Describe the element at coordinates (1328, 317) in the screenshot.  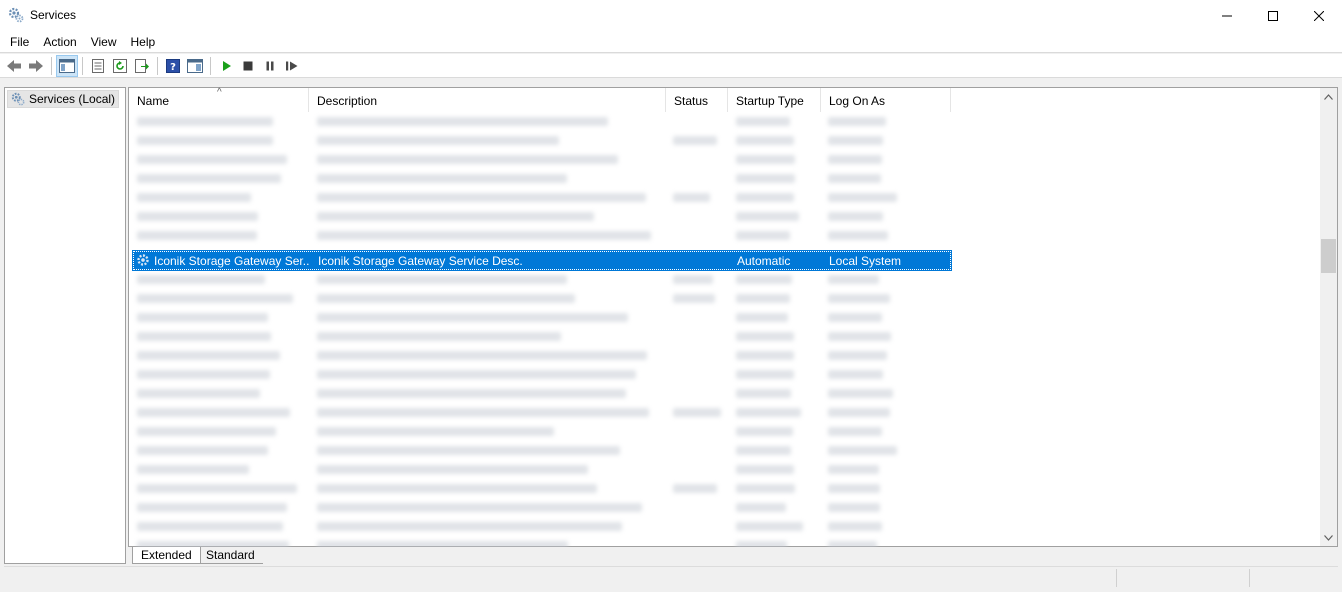
I see `vertical-scrollbar` at that location.